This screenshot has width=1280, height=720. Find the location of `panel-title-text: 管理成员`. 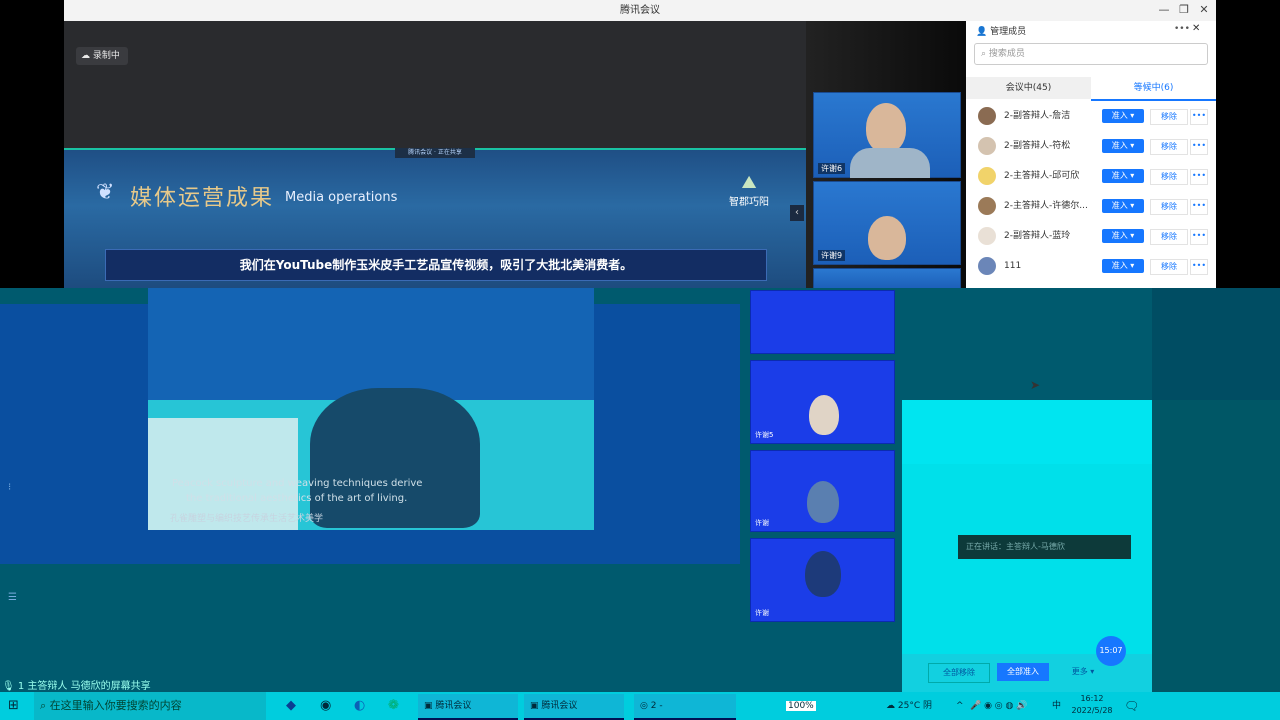

panel-title-text: 管理成员 is located at coordinates (1008, 32).